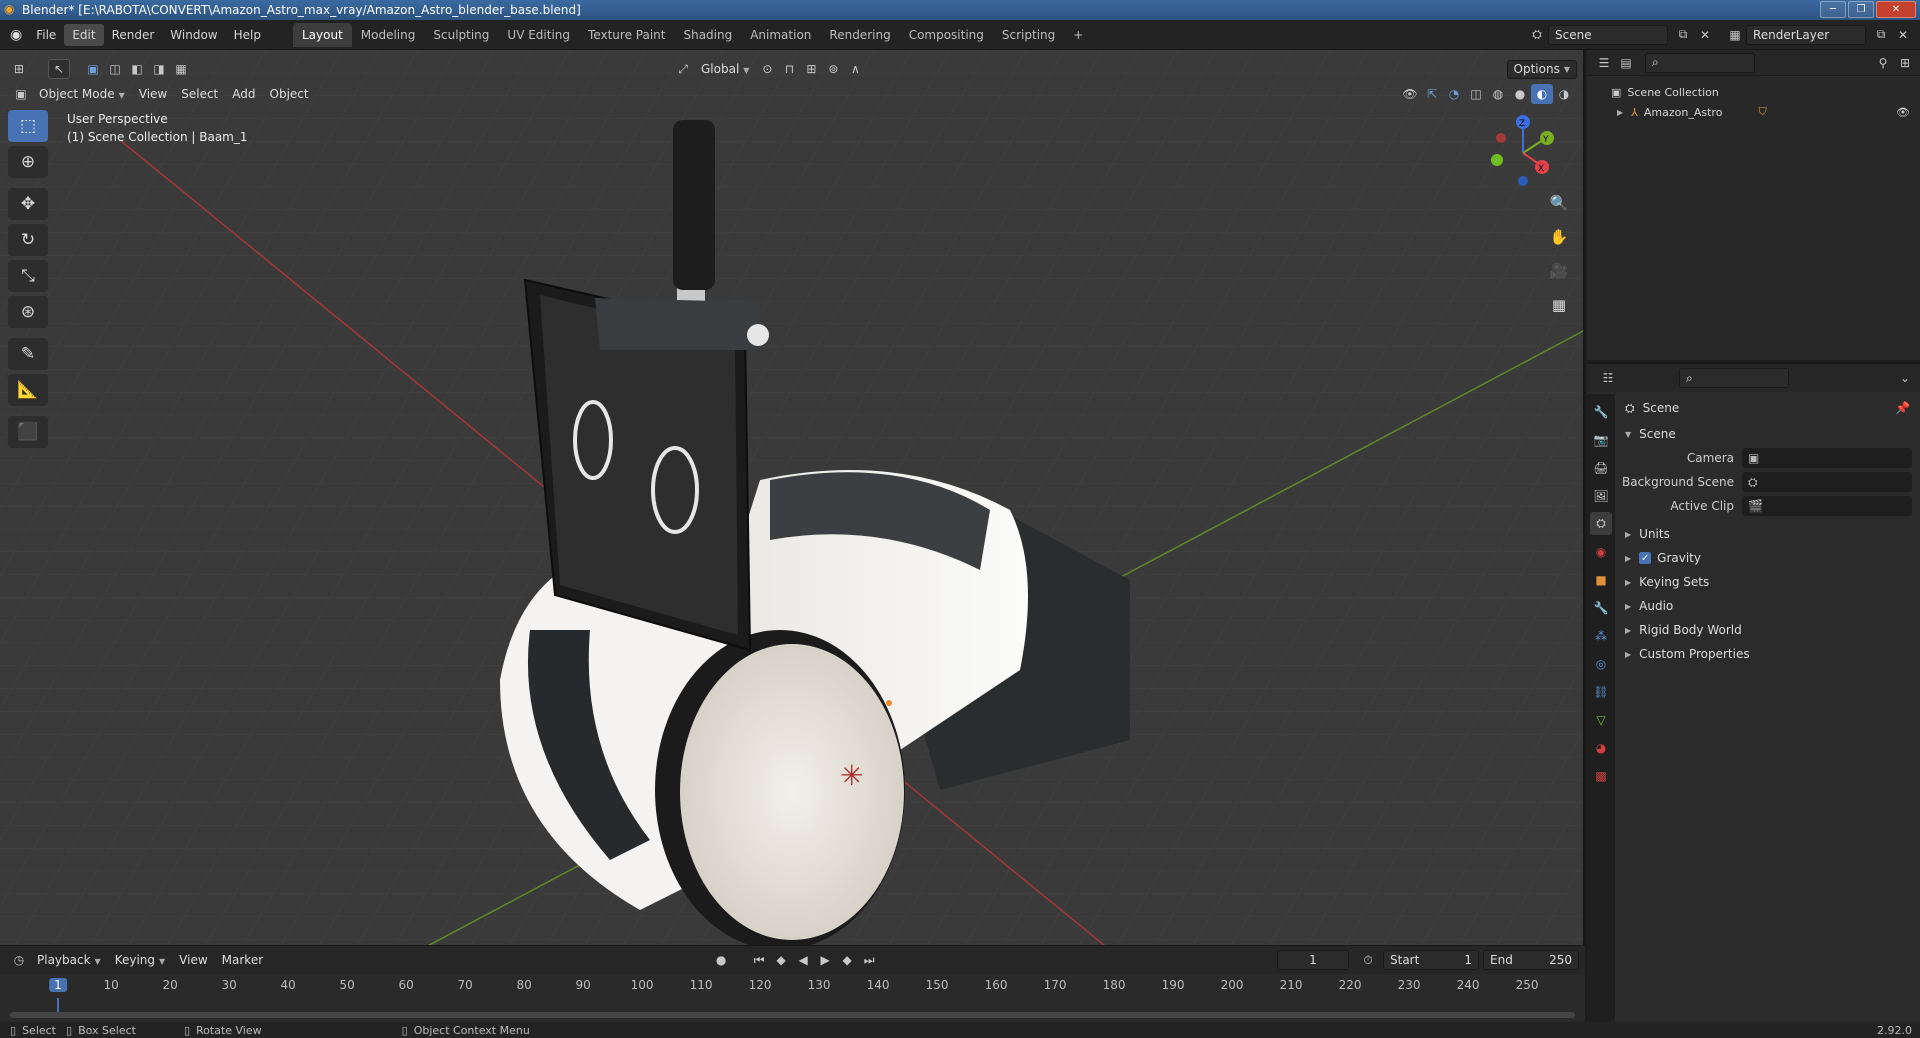 The image size is (1920, 1038). What do you see at coordinates (1601, 551) in the screenshot?
I see `world-tab-icon: ◉` at bounding box center [1601, 551].